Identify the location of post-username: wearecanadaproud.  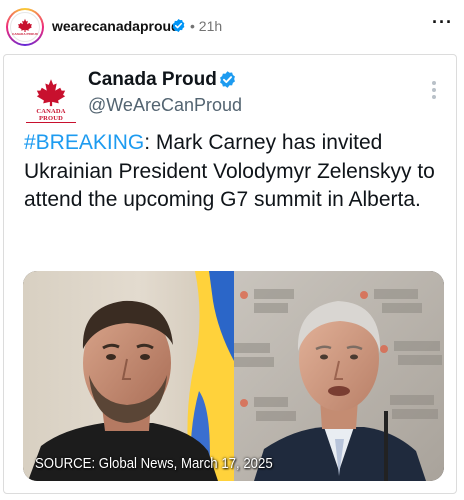
(116, 26).